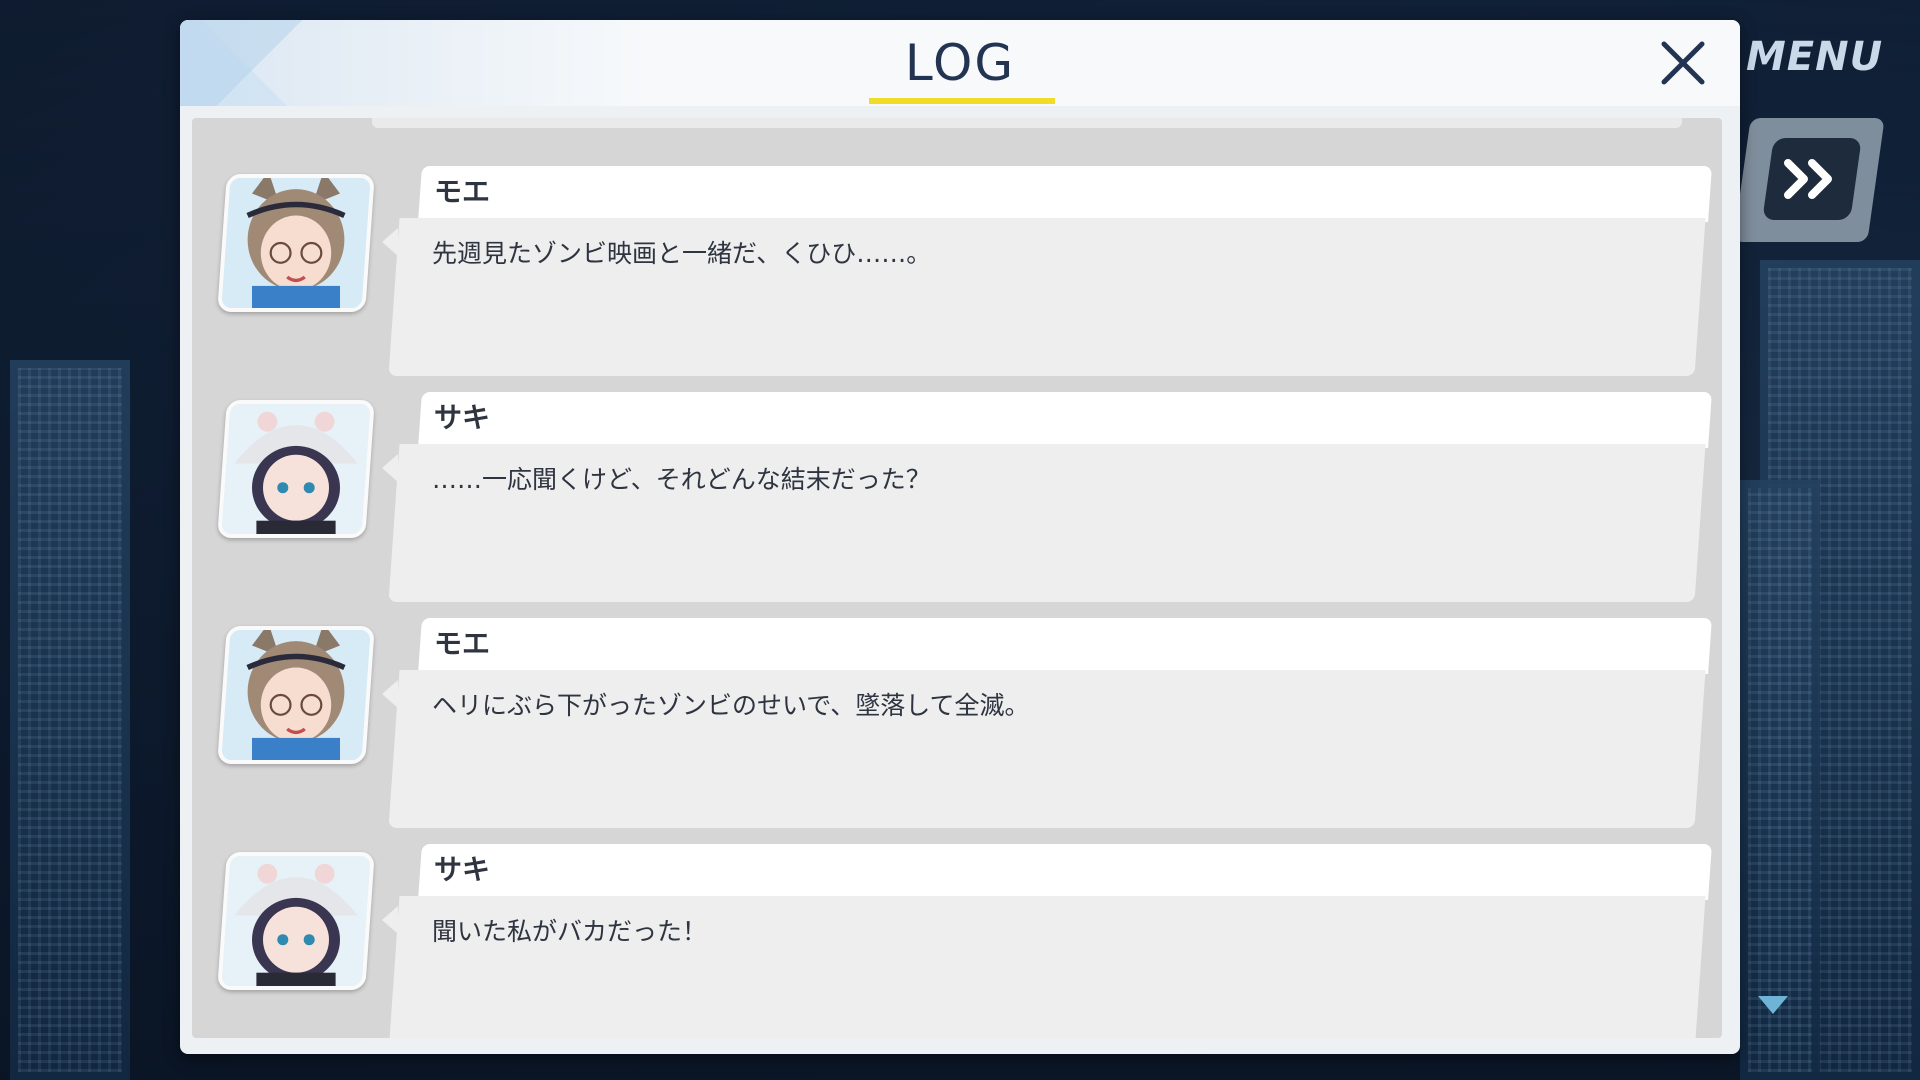 This screenshot has width=1920, height=1080. I want to click on menu-button: MENU, so click(1814, 57).